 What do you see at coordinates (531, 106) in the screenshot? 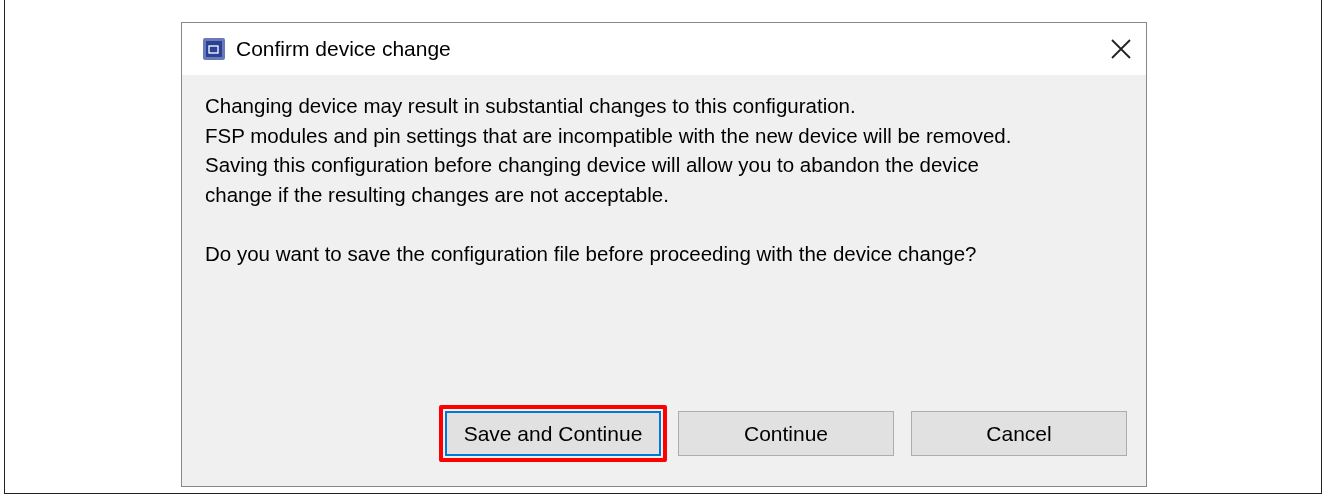
I see `message-text: Changing device may result in substantial changes to this configuration.` at bounding box center [531, 106].